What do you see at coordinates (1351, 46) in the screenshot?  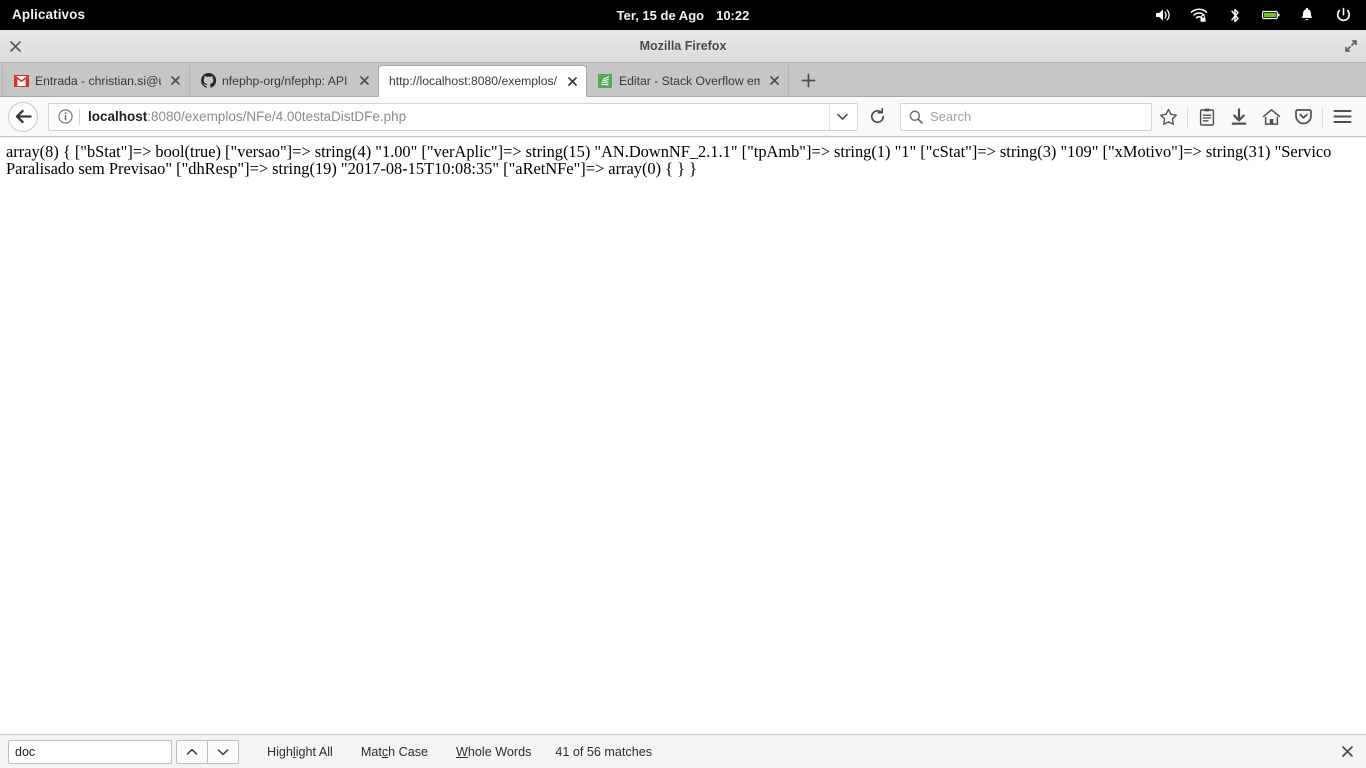 I see `window-maximize-button` at bounding box center [1351, 46].